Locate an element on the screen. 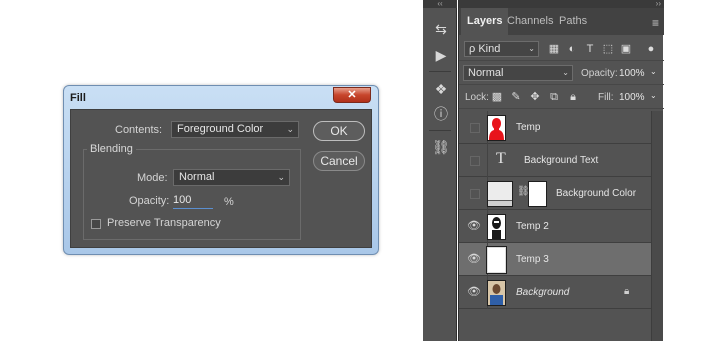  filter-toggle-icon: ● is located at coordinates (651, 49).